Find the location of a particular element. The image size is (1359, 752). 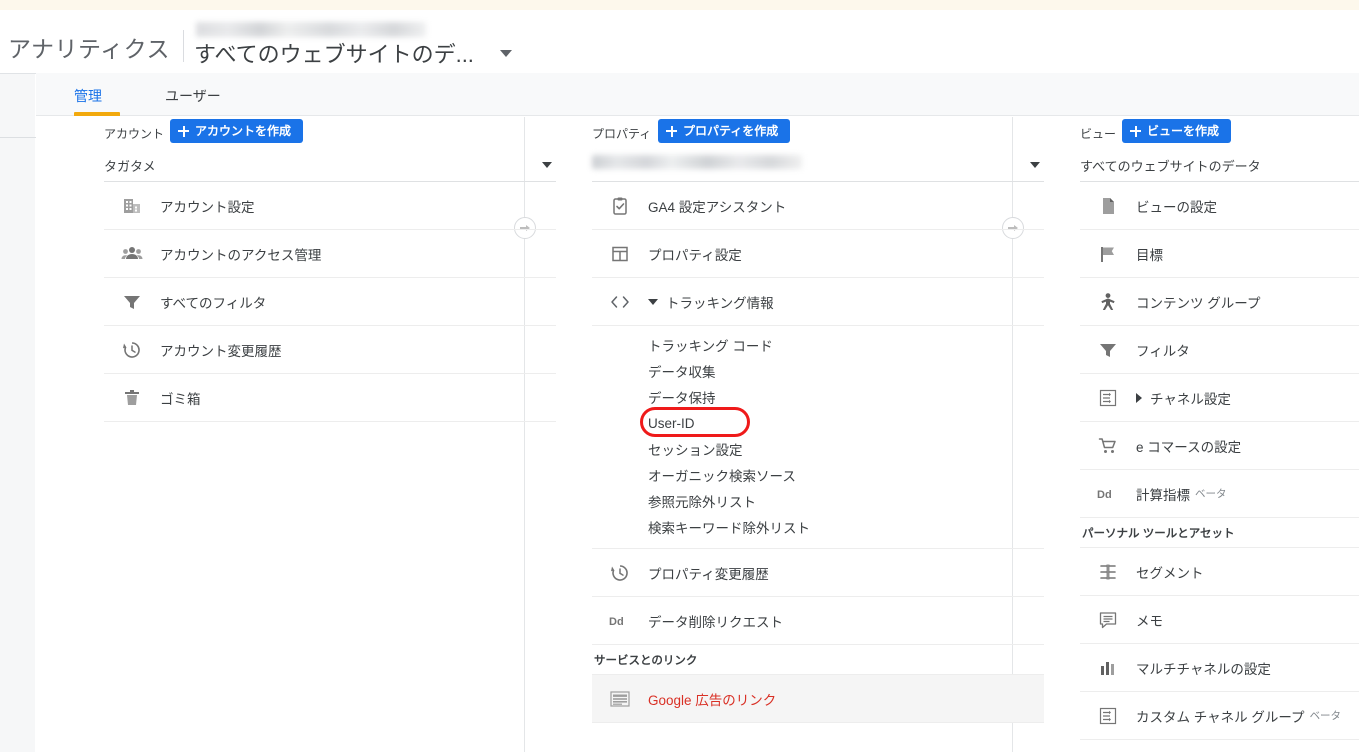

goals-label: 目標 is located at coordinates (1149, 255).